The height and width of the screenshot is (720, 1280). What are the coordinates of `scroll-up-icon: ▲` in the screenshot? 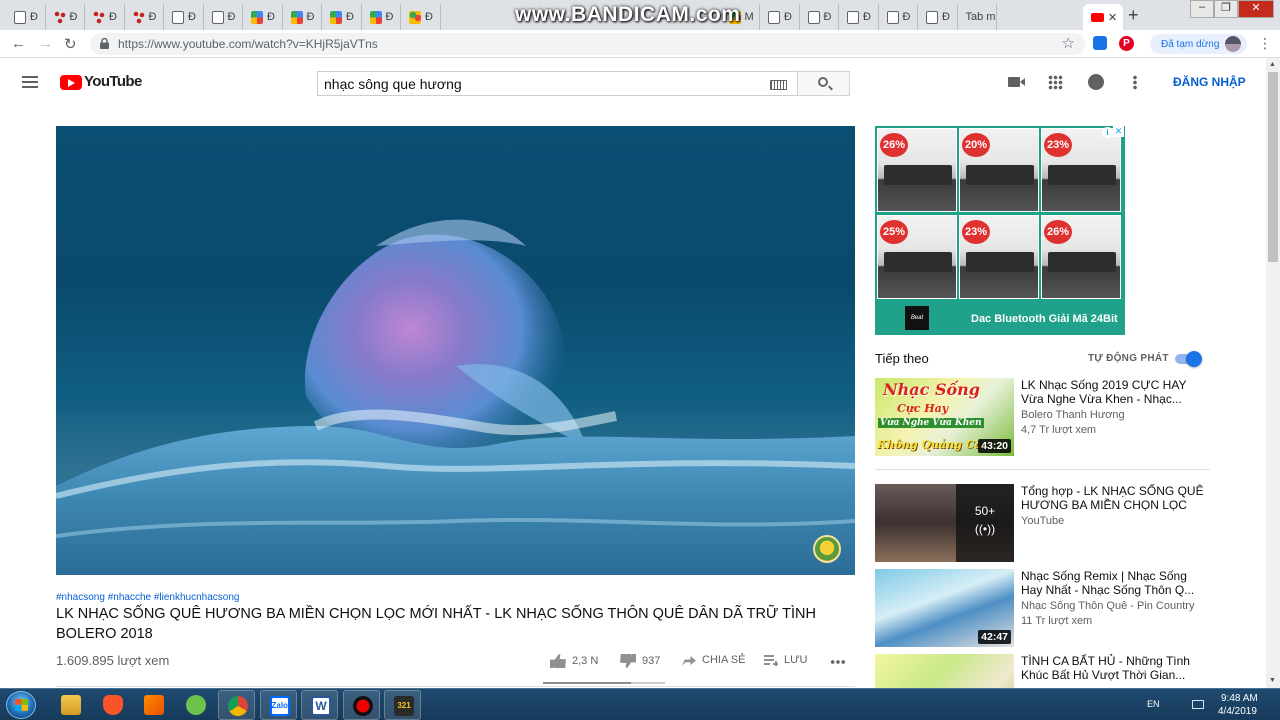 It's located at (1272, 64).